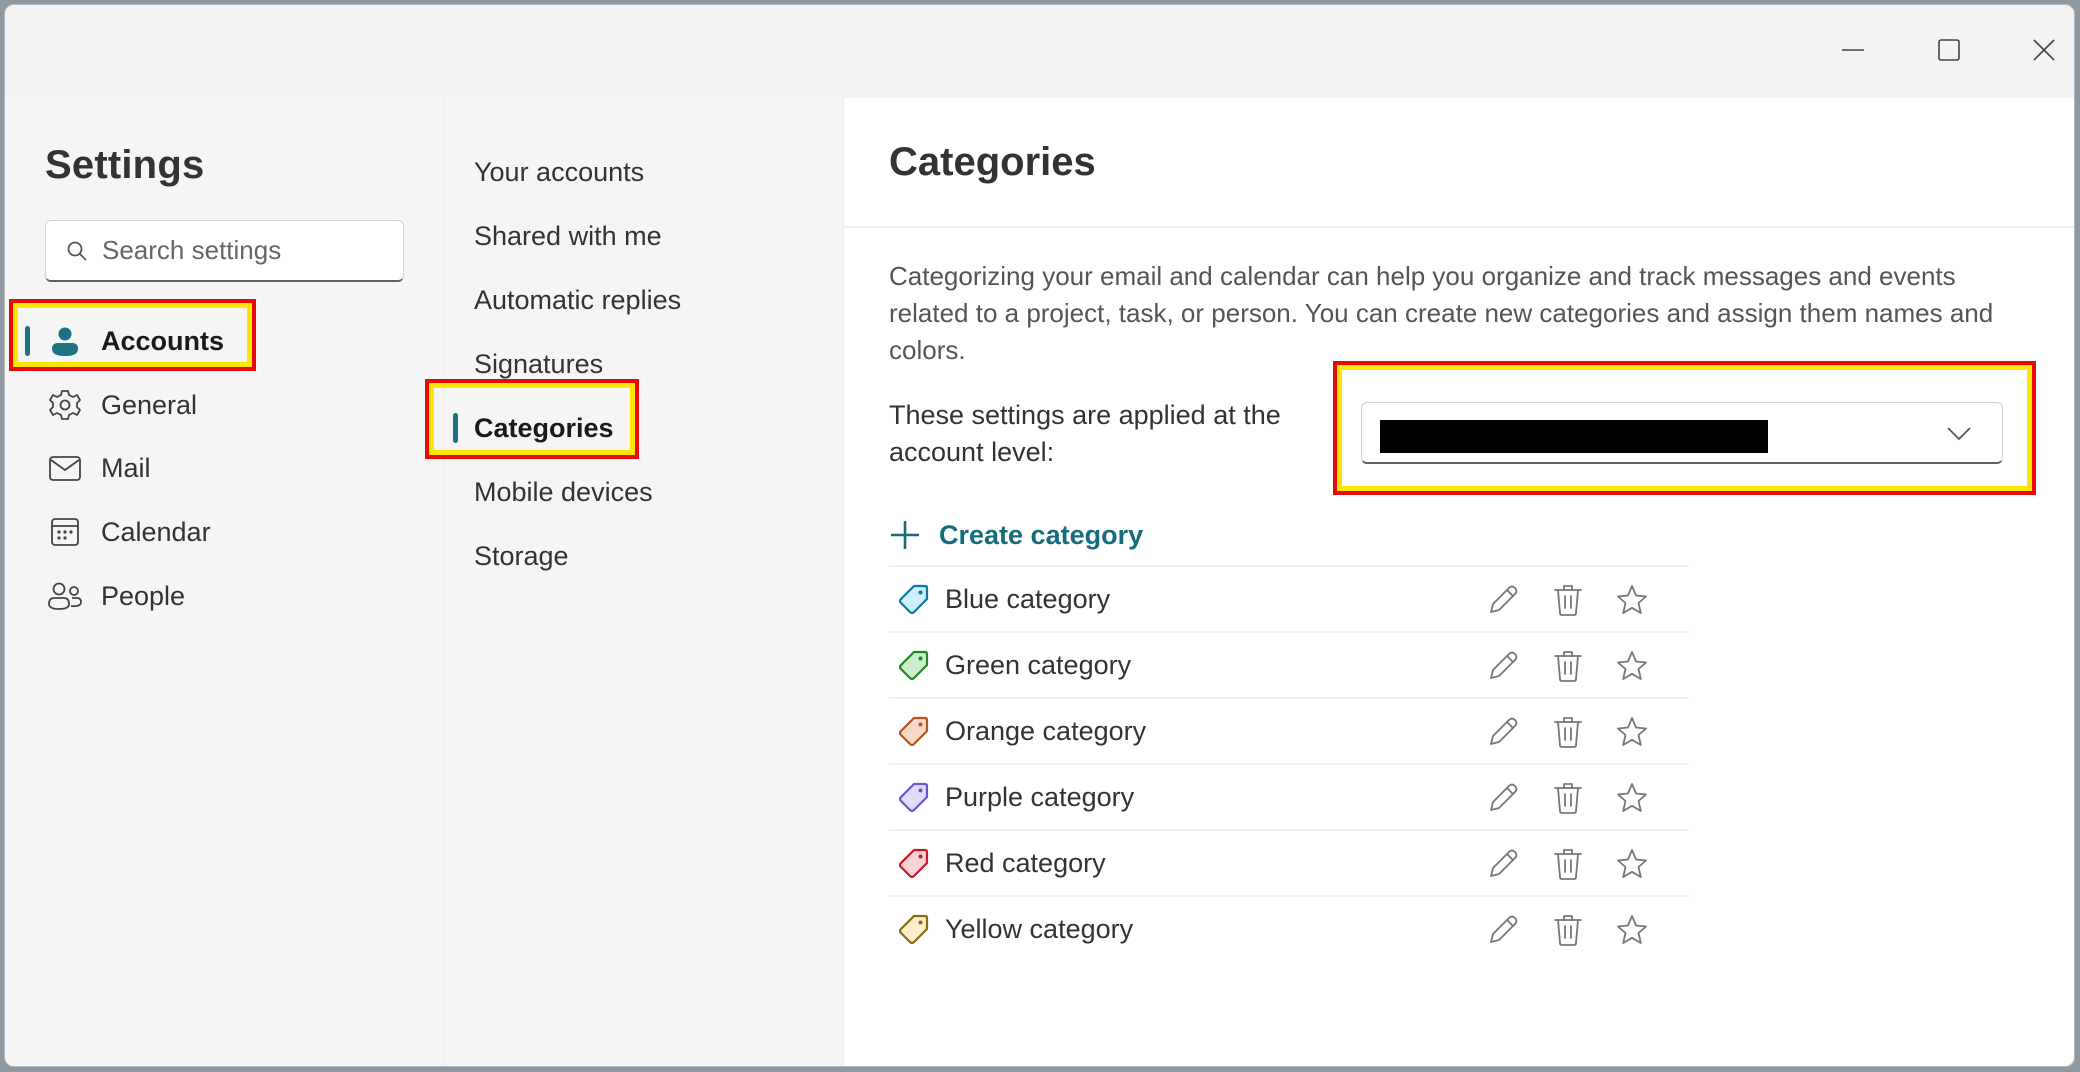 Image resolution: width=2080 pixels, height=1072 pixels. What do you see at coordinates (645, 556) in the screenshot?
I see `subnav-item-storage: Storage` at bounding box center [645, 556].